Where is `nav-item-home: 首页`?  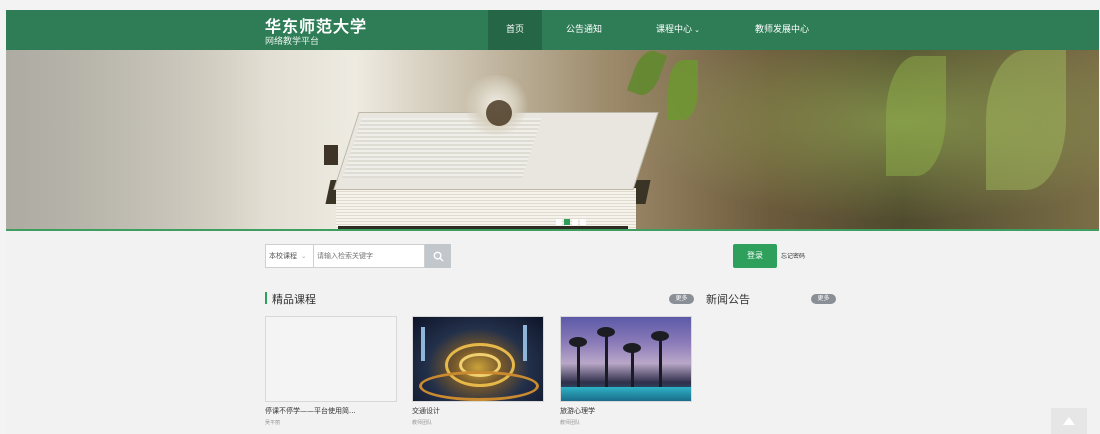
nav-item-home: 首页 is located at coordinates (515, 30).